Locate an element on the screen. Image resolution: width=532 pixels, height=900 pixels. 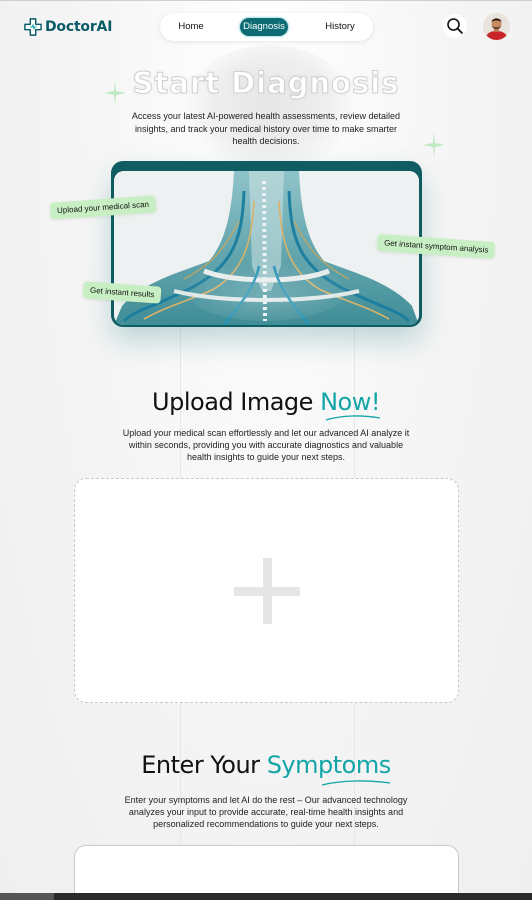
plus-icon-vertical is located at coordinates (267, 591).